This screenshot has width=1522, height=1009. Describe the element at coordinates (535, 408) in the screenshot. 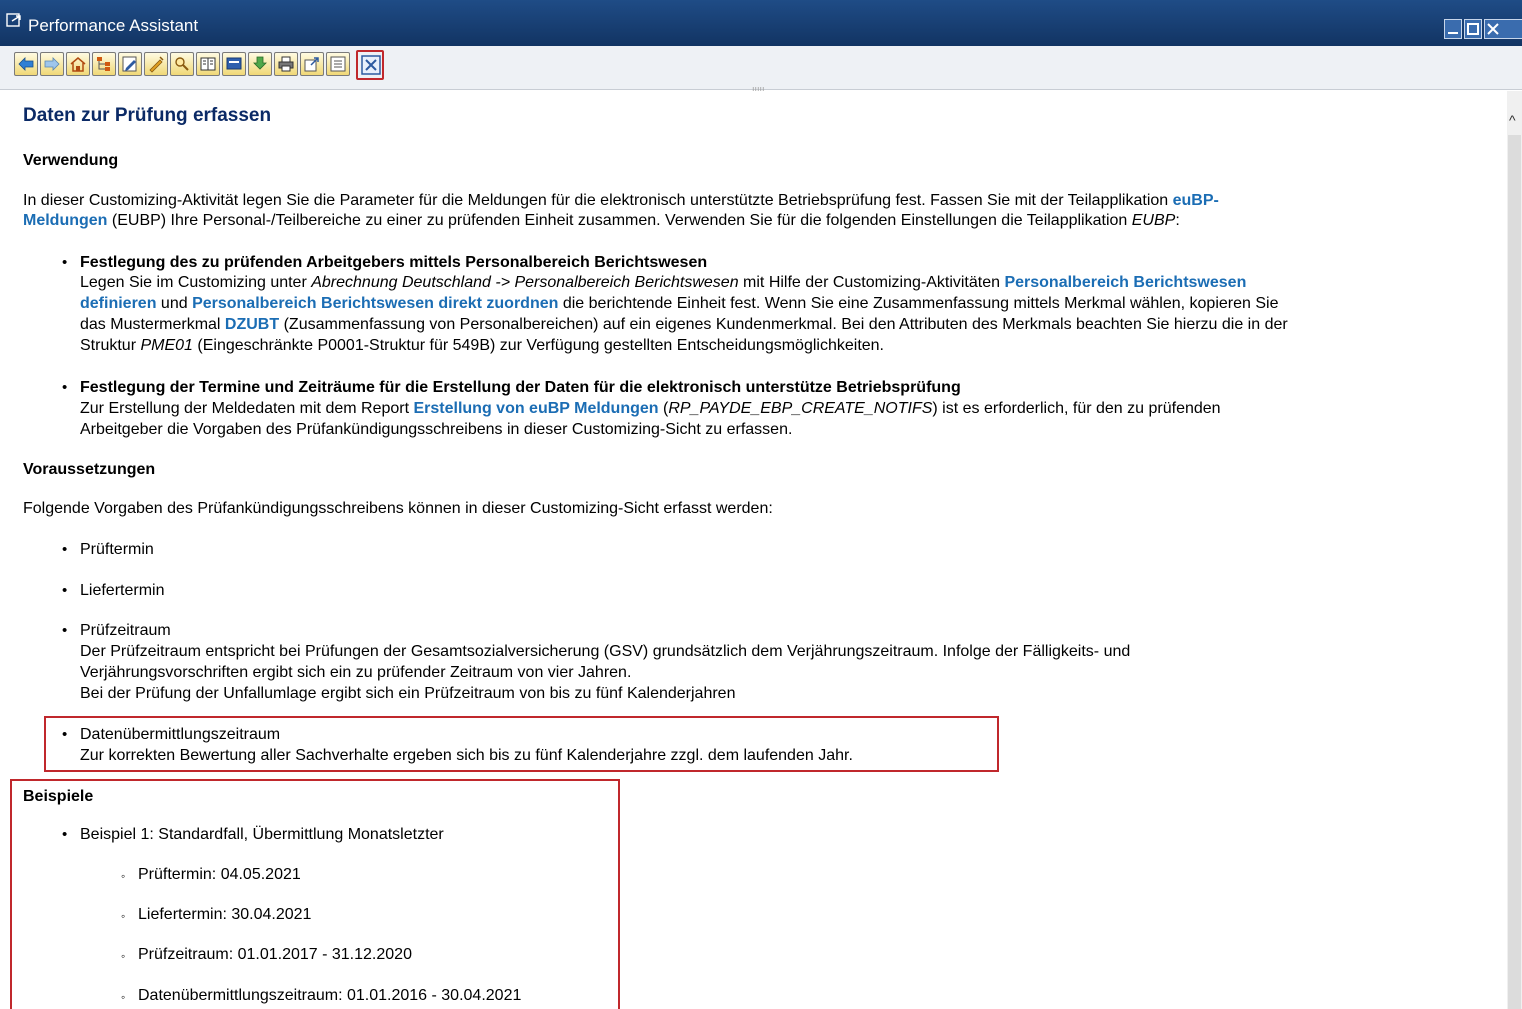

I see `link-erstellung-eubp: Erstellung von euBP Meldungen` at that location.